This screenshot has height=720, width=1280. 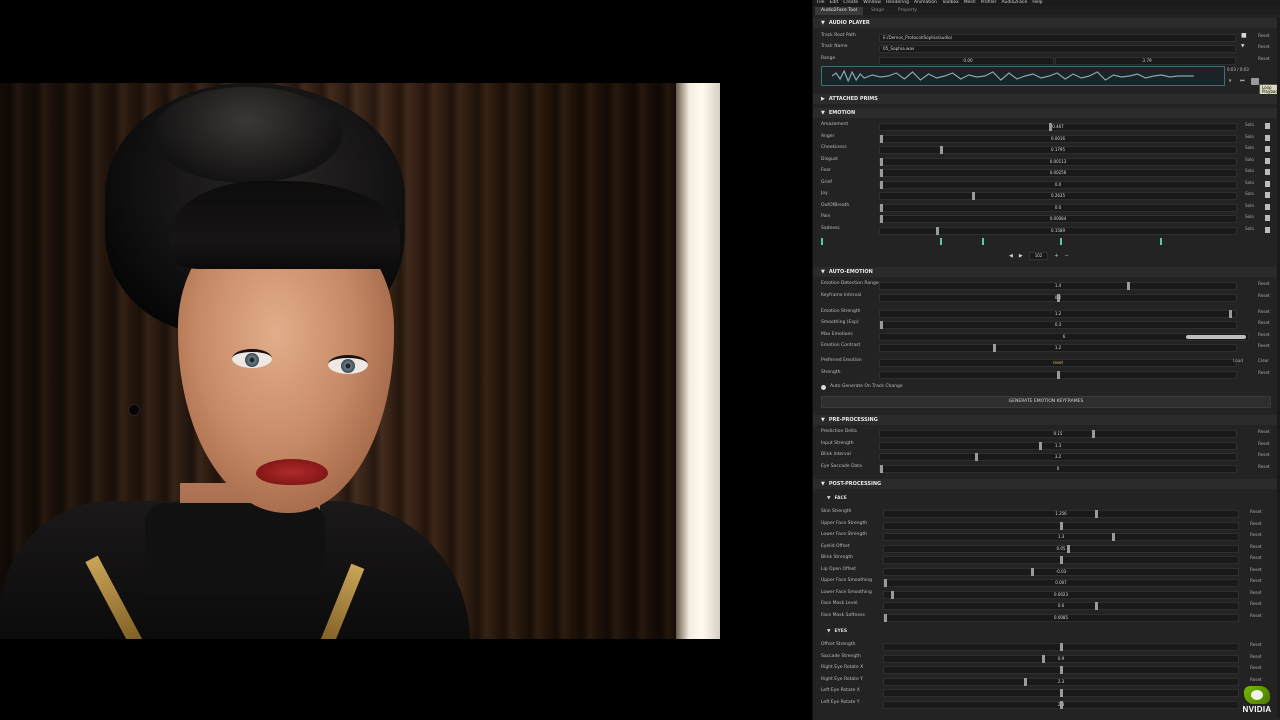 I want to click on slider-track: 0.15, so click(x=1058, y=434).